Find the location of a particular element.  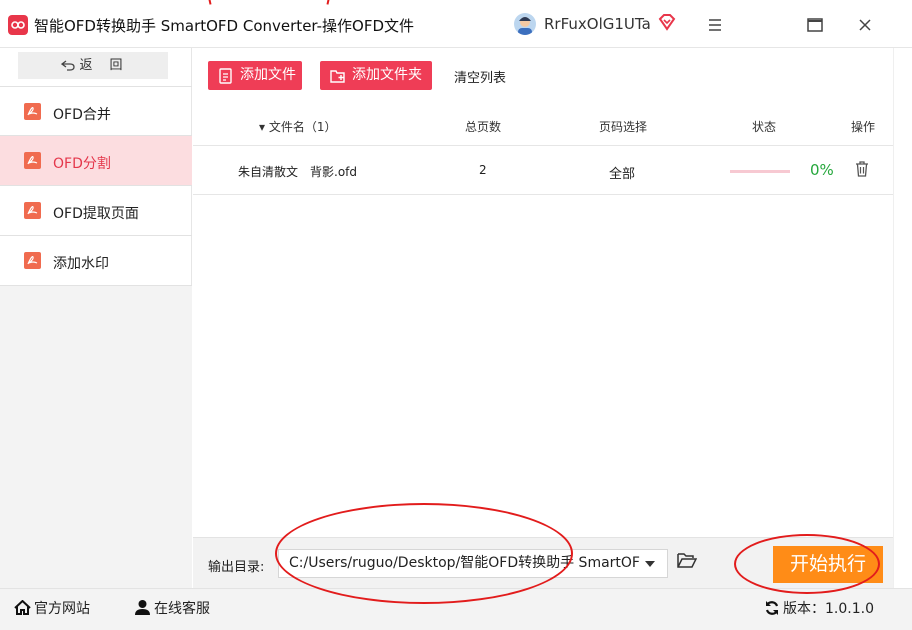

table-header: ▾ 文件名（1） 总页数 页码选择 状态 操作 is located at coordinates (543, 125).